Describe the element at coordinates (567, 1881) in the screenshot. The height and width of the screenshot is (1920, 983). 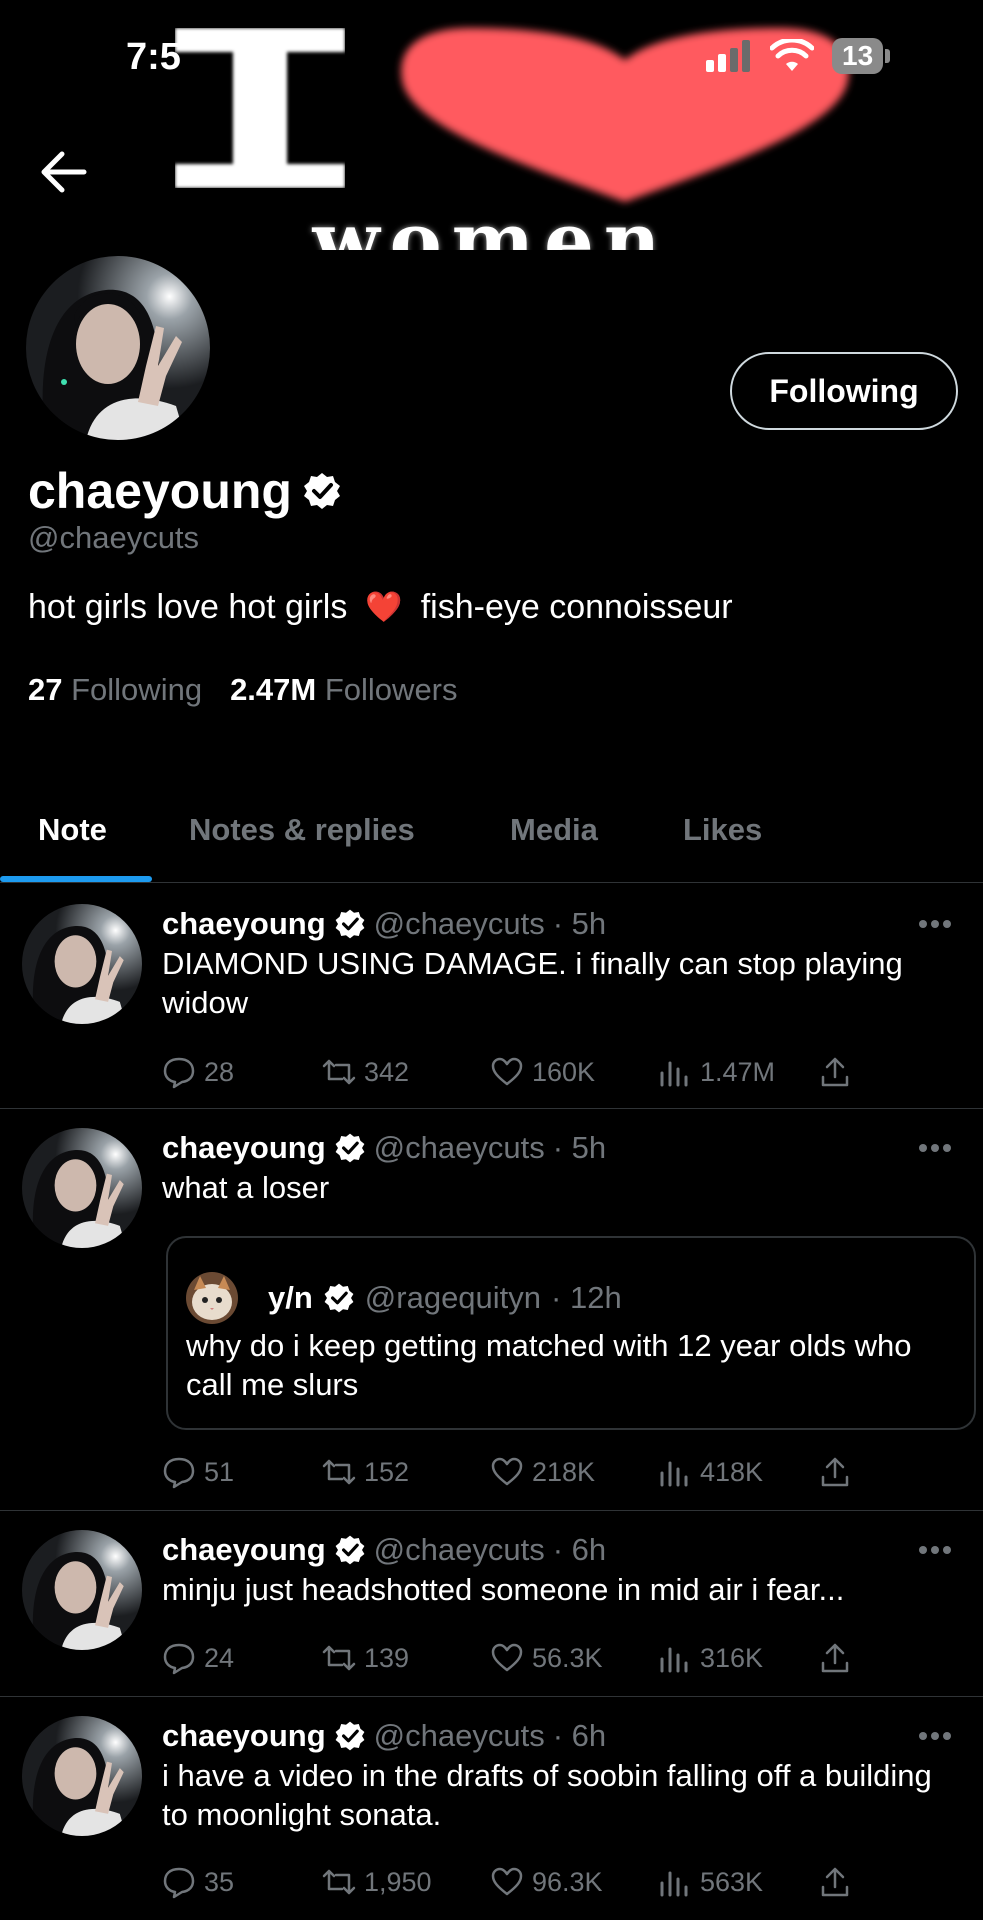
I see `like-count: 96.3K` at that location.